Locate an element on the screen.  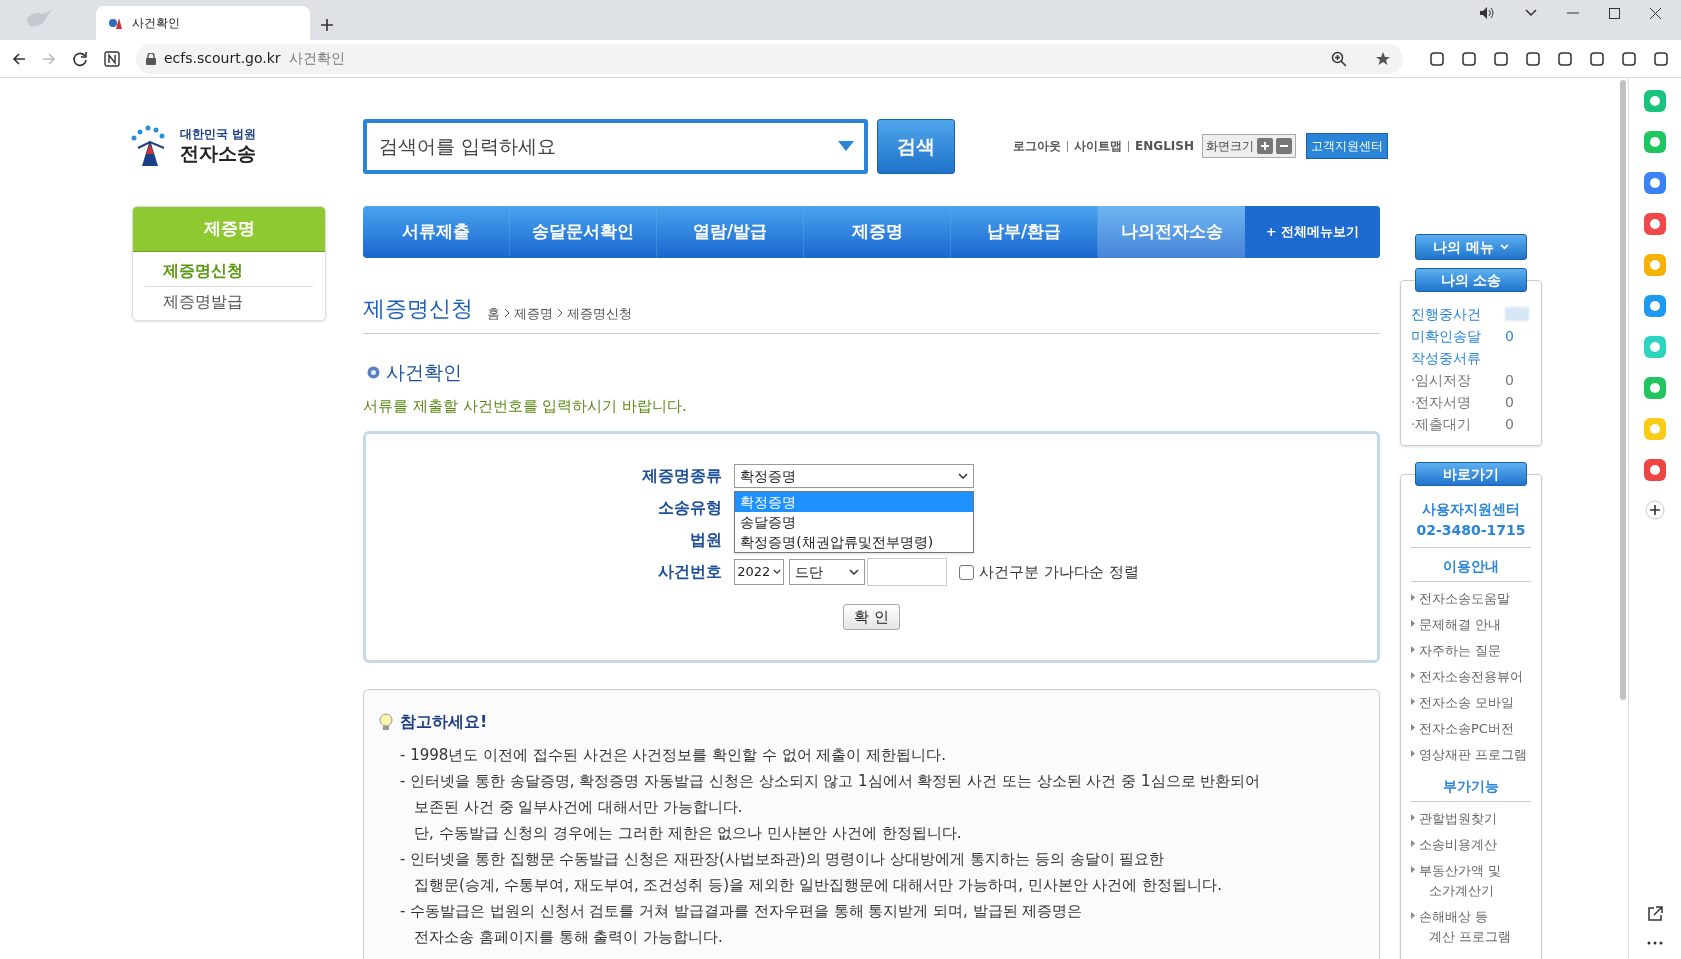
lightbulb-icon is located at coordinates (386, 722).